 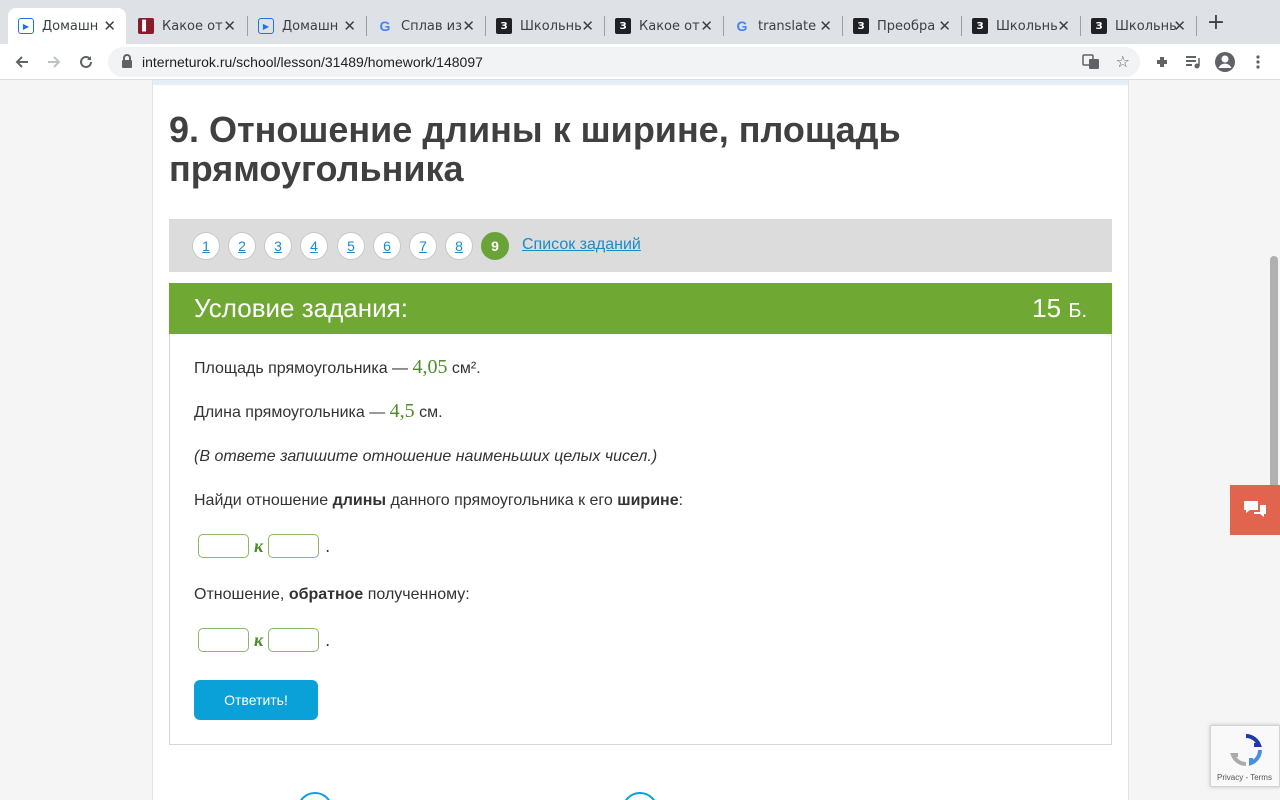 What do you see at coordinates (423, 246) in the screenshot?
I see `task-link-7: 7` at bounding box center [423, 246].